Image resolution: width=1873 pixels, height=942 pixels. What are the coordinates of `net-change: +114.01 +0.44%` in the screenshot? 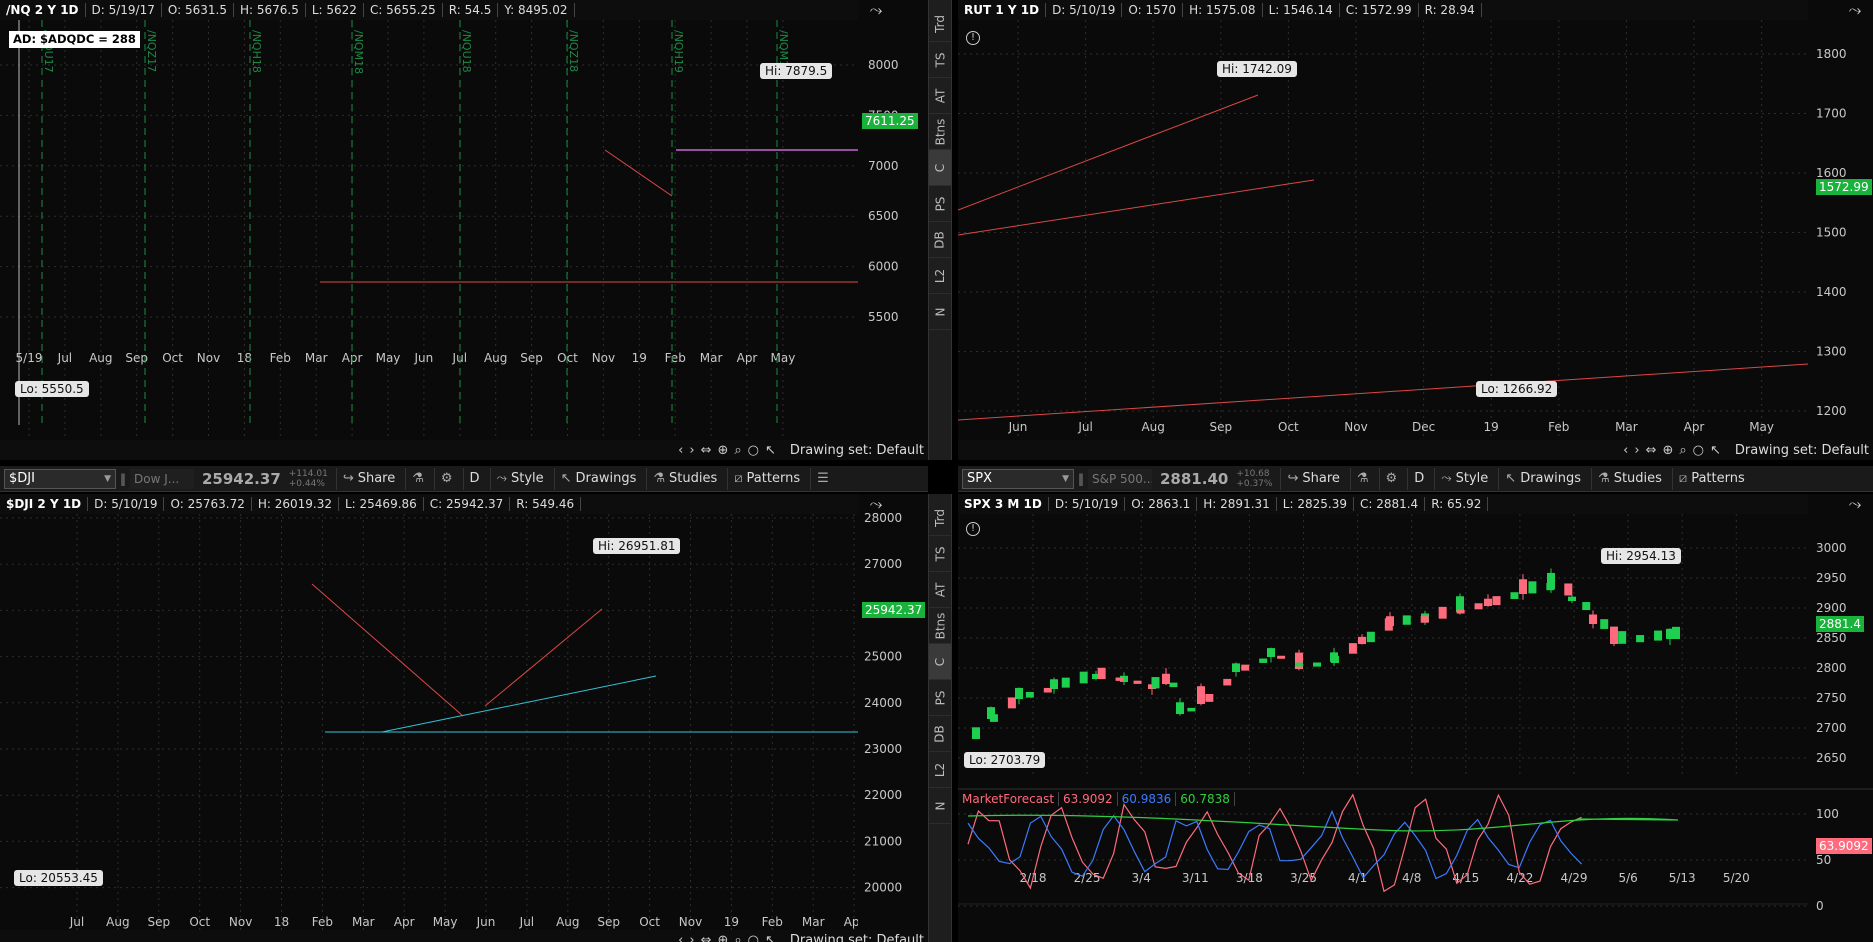 It's located at (308, 478).